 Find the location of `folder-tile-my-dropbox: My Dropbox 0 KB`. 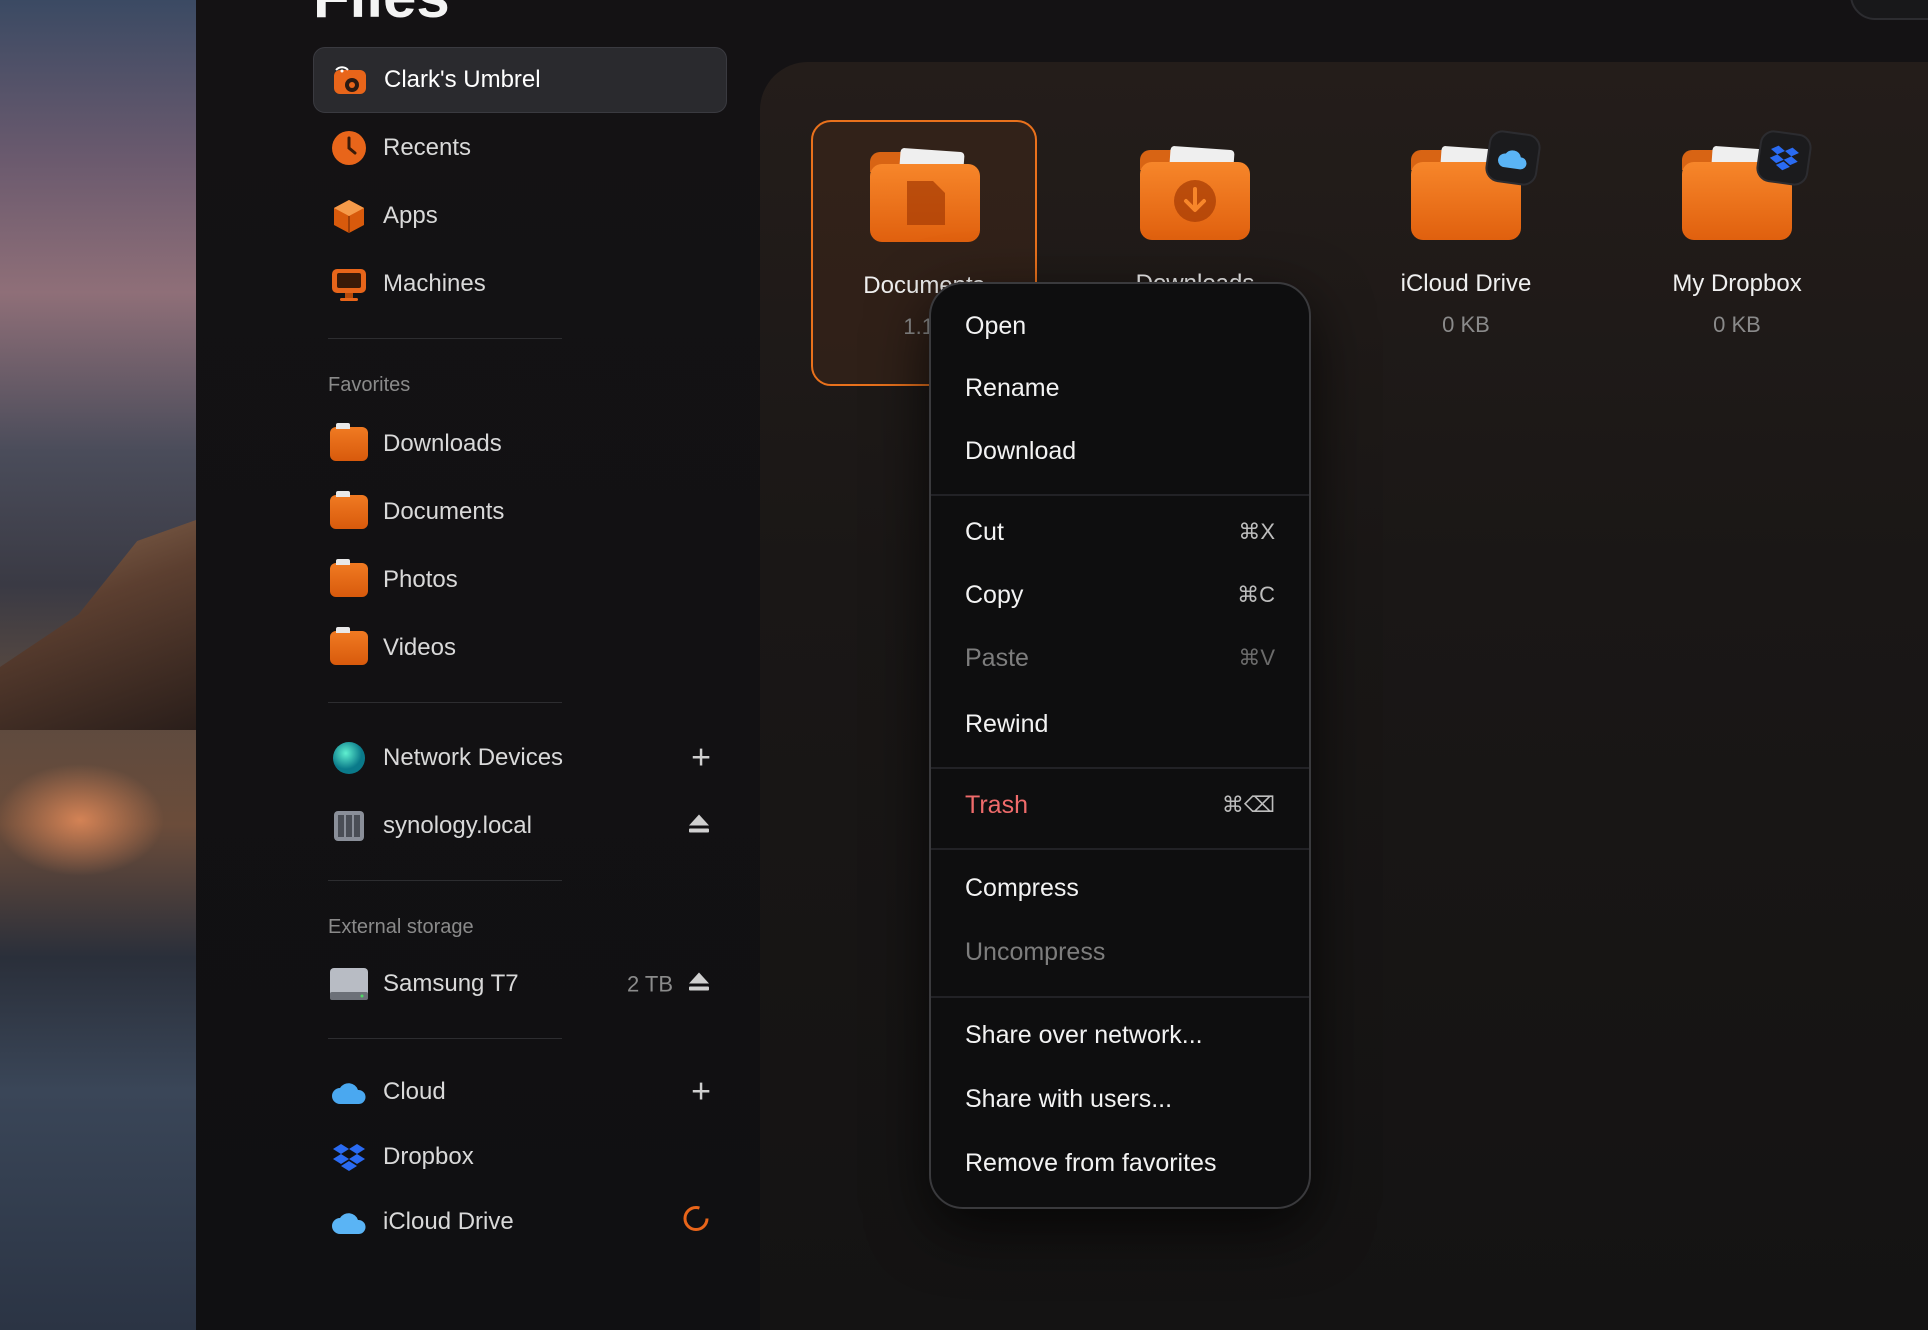

folder-tile-my-dropbox: My Dropbox 0 KB is located at coordinates (1737, 253).